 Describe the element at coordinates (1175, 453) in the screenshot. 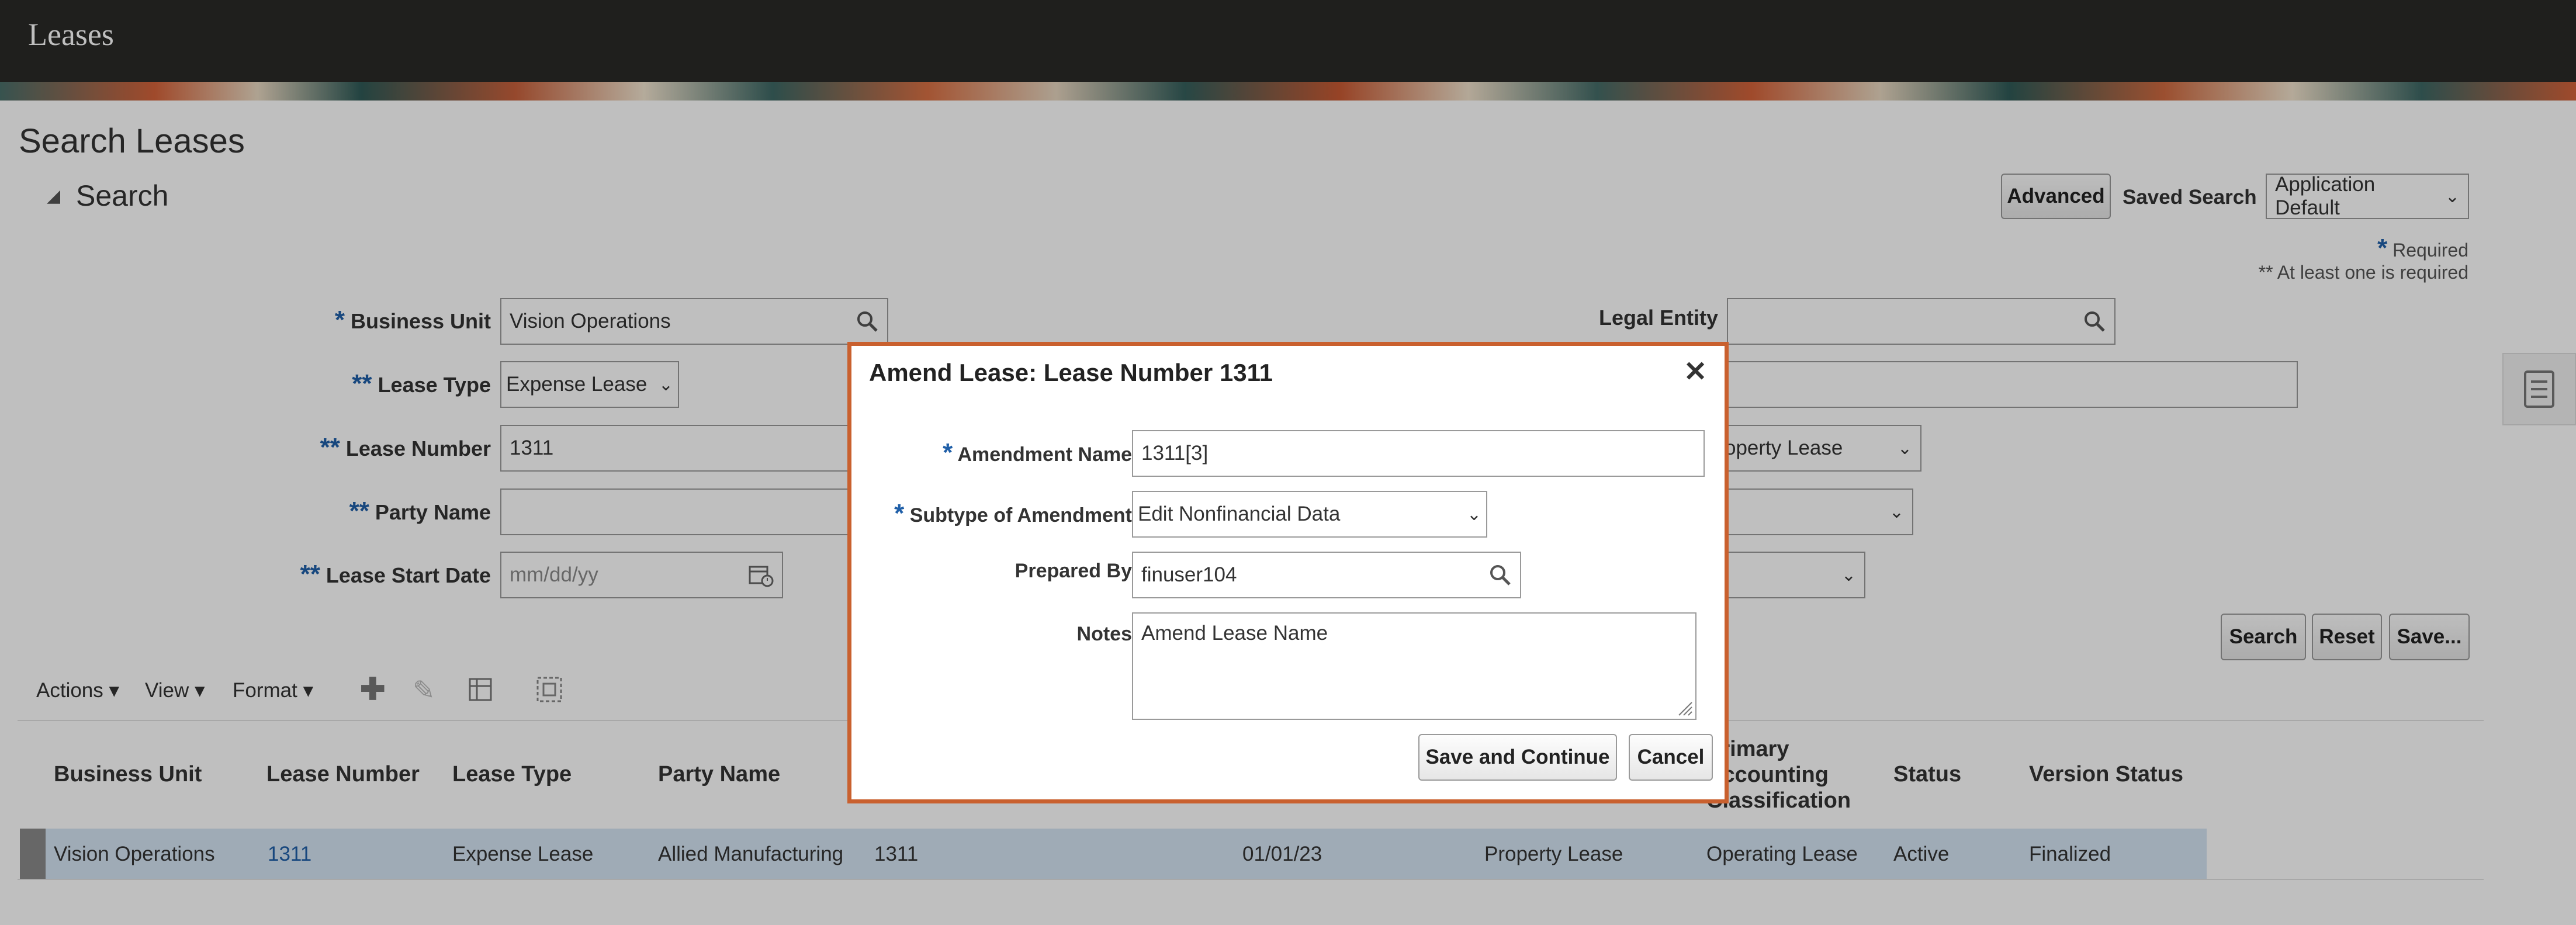

I see `amendment-name-value: 1311[3]` at that location.